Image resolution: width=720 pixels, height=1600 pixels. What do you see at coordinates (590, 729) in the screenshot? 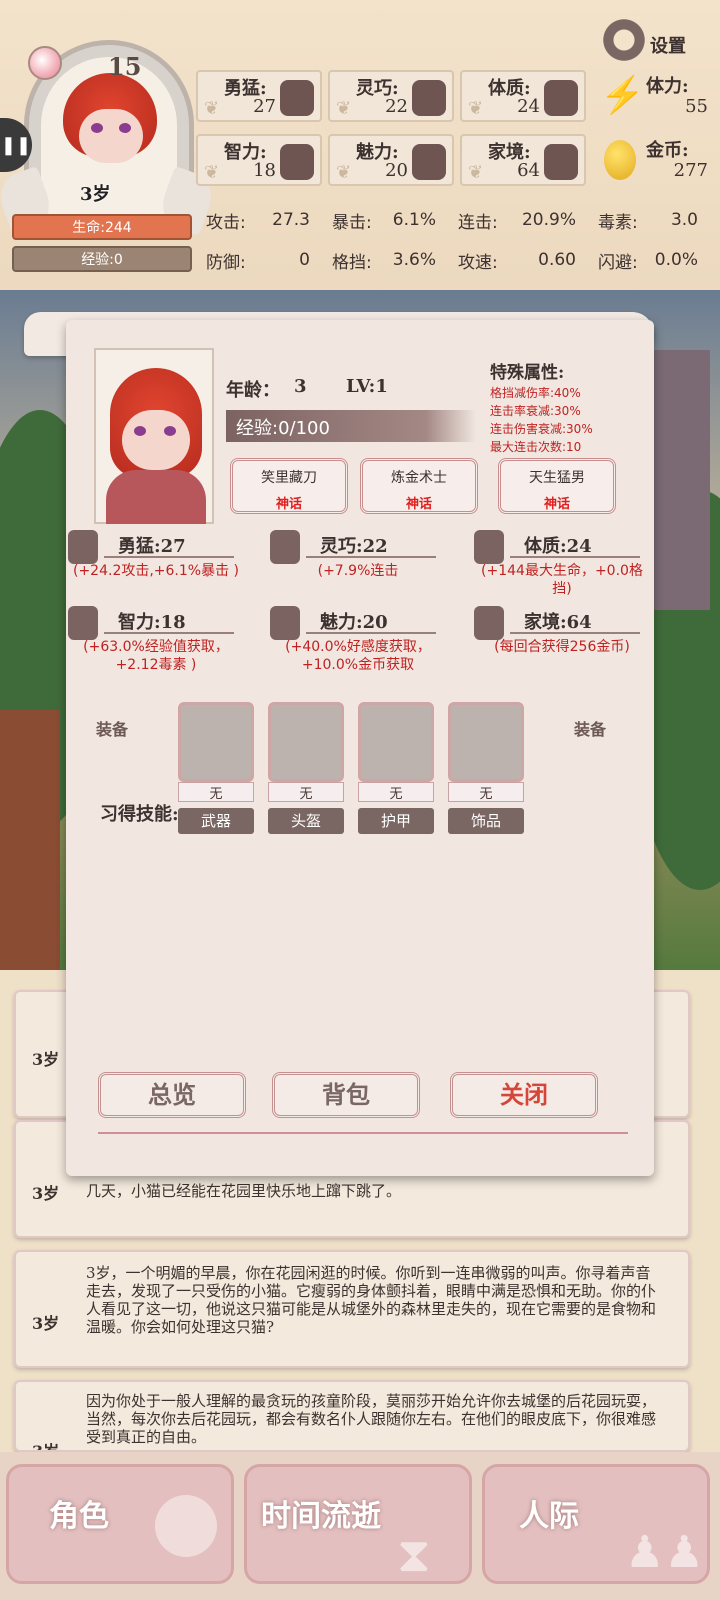
I see `equip-label-right: 装备` at bounding box center [590, 729].